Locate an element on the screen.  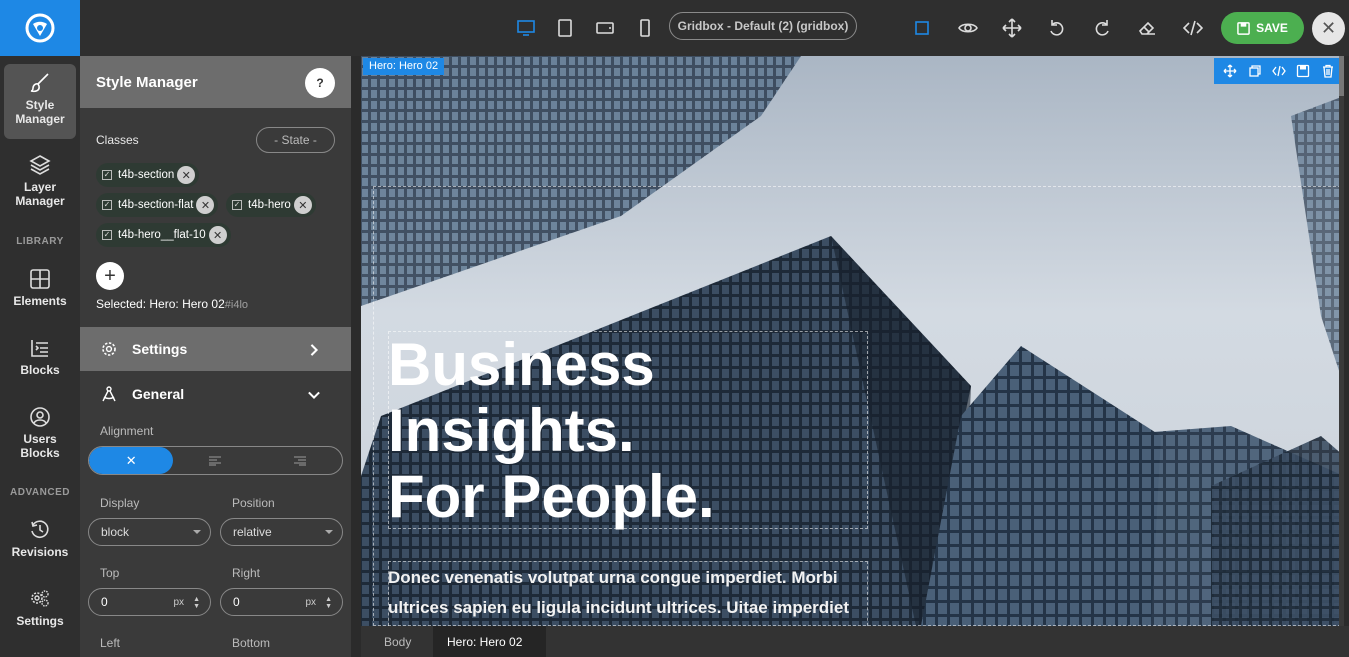
class-tag: ✓ t4b-section ✕ is located at coordinates (148, 175).